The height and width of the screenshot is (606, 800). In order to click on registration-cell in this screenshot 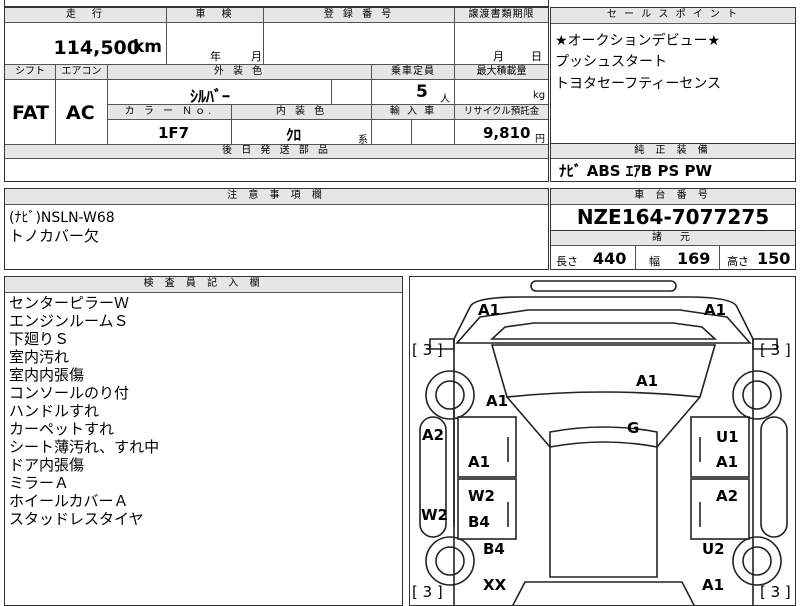, I will do `click(359, 44)`.